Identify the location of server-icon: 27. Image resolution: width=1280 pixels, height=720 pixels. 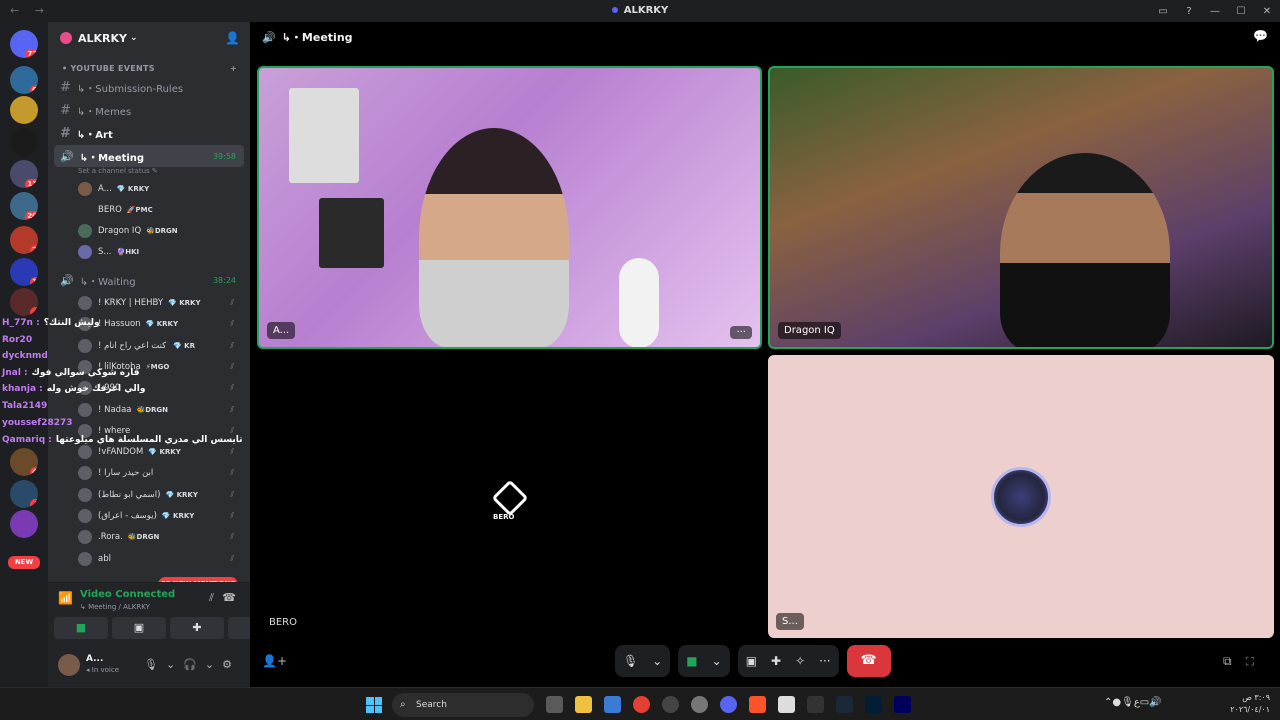
(24, 240).